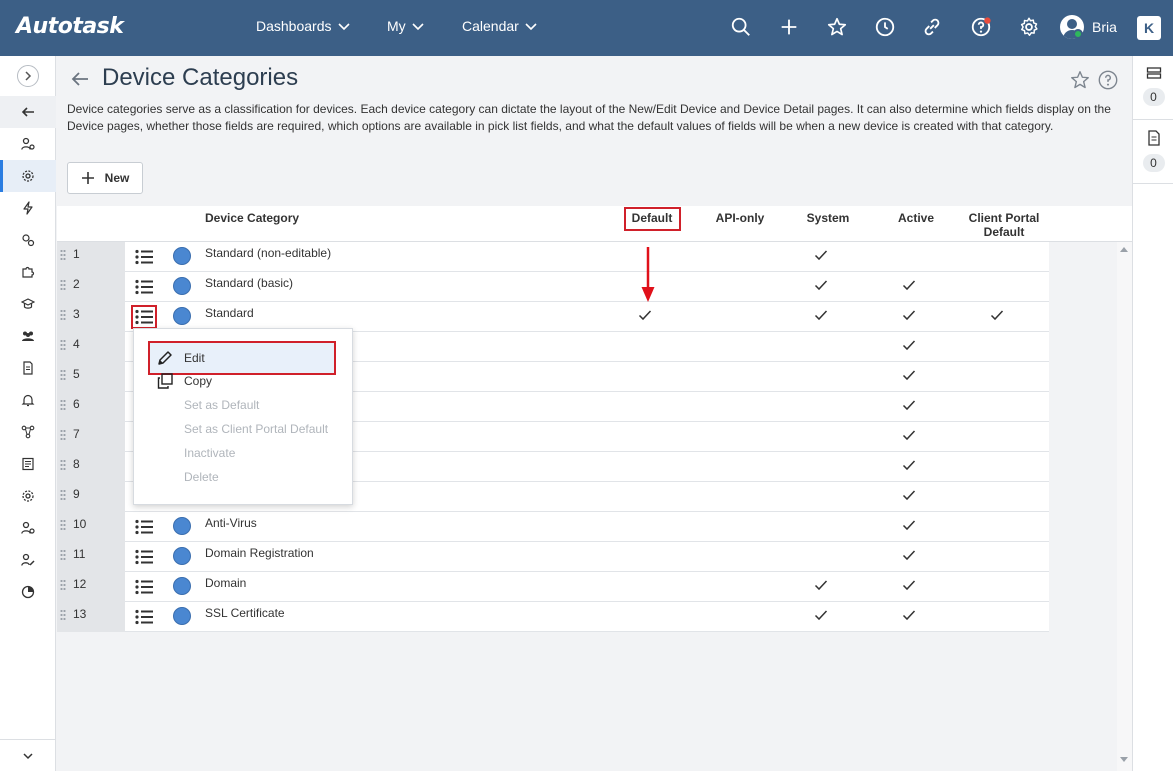 The width and height of the screenshot is (1173, 771). What do you see at coordinates (28, 144) in the screenshot?
I see `sidebar-item-user-settings` at bounding box center [28, 144].